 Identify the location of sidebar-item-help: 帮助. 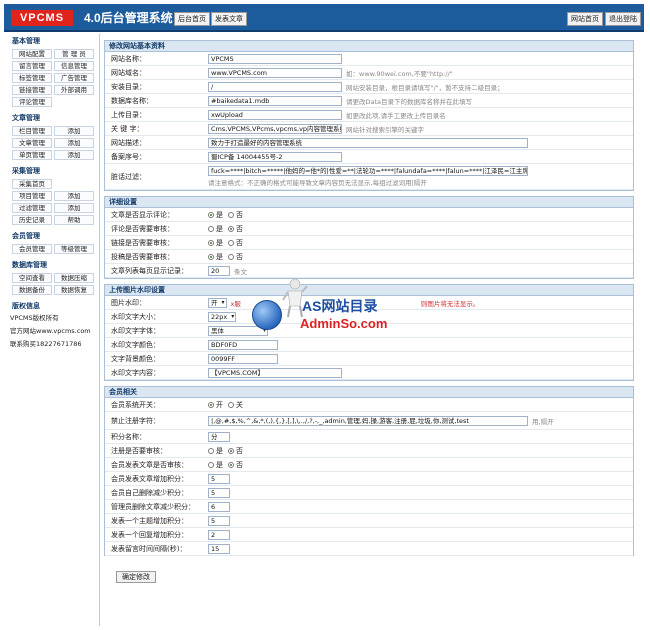
(74, 220).